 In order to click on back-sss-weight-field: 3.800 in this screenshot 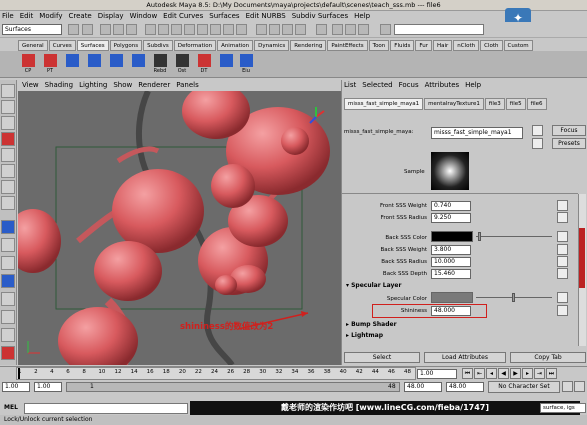, I will do `click(451, 250)`.